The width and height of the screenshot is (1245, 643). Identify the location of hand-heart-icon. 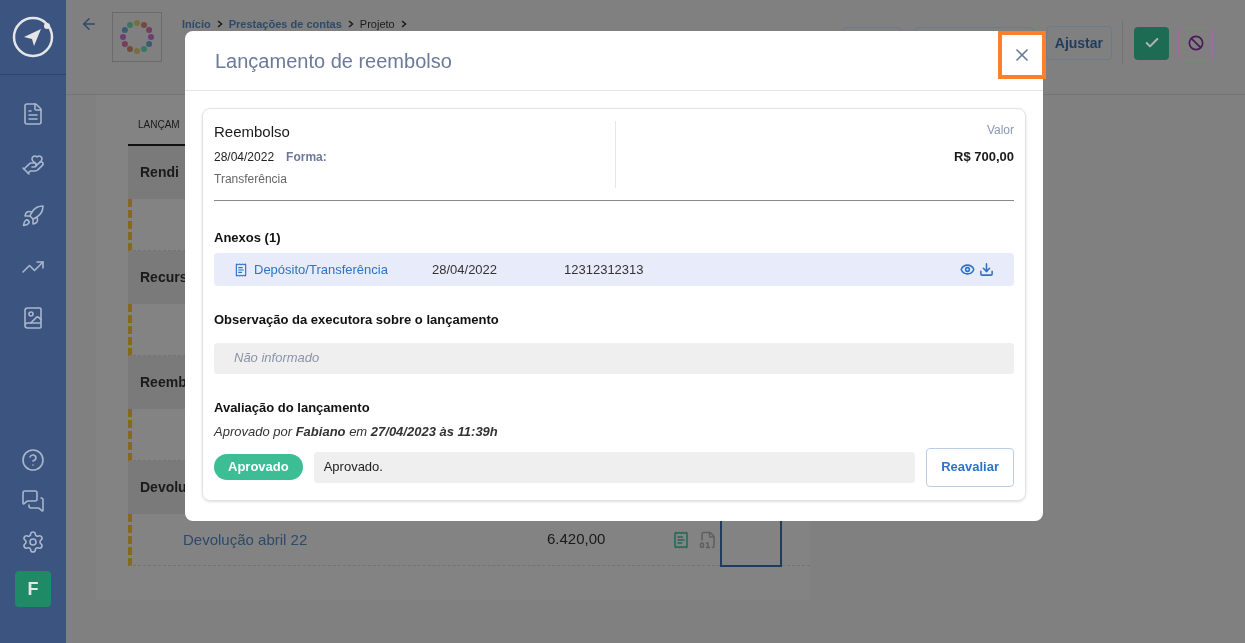
(33, 165).